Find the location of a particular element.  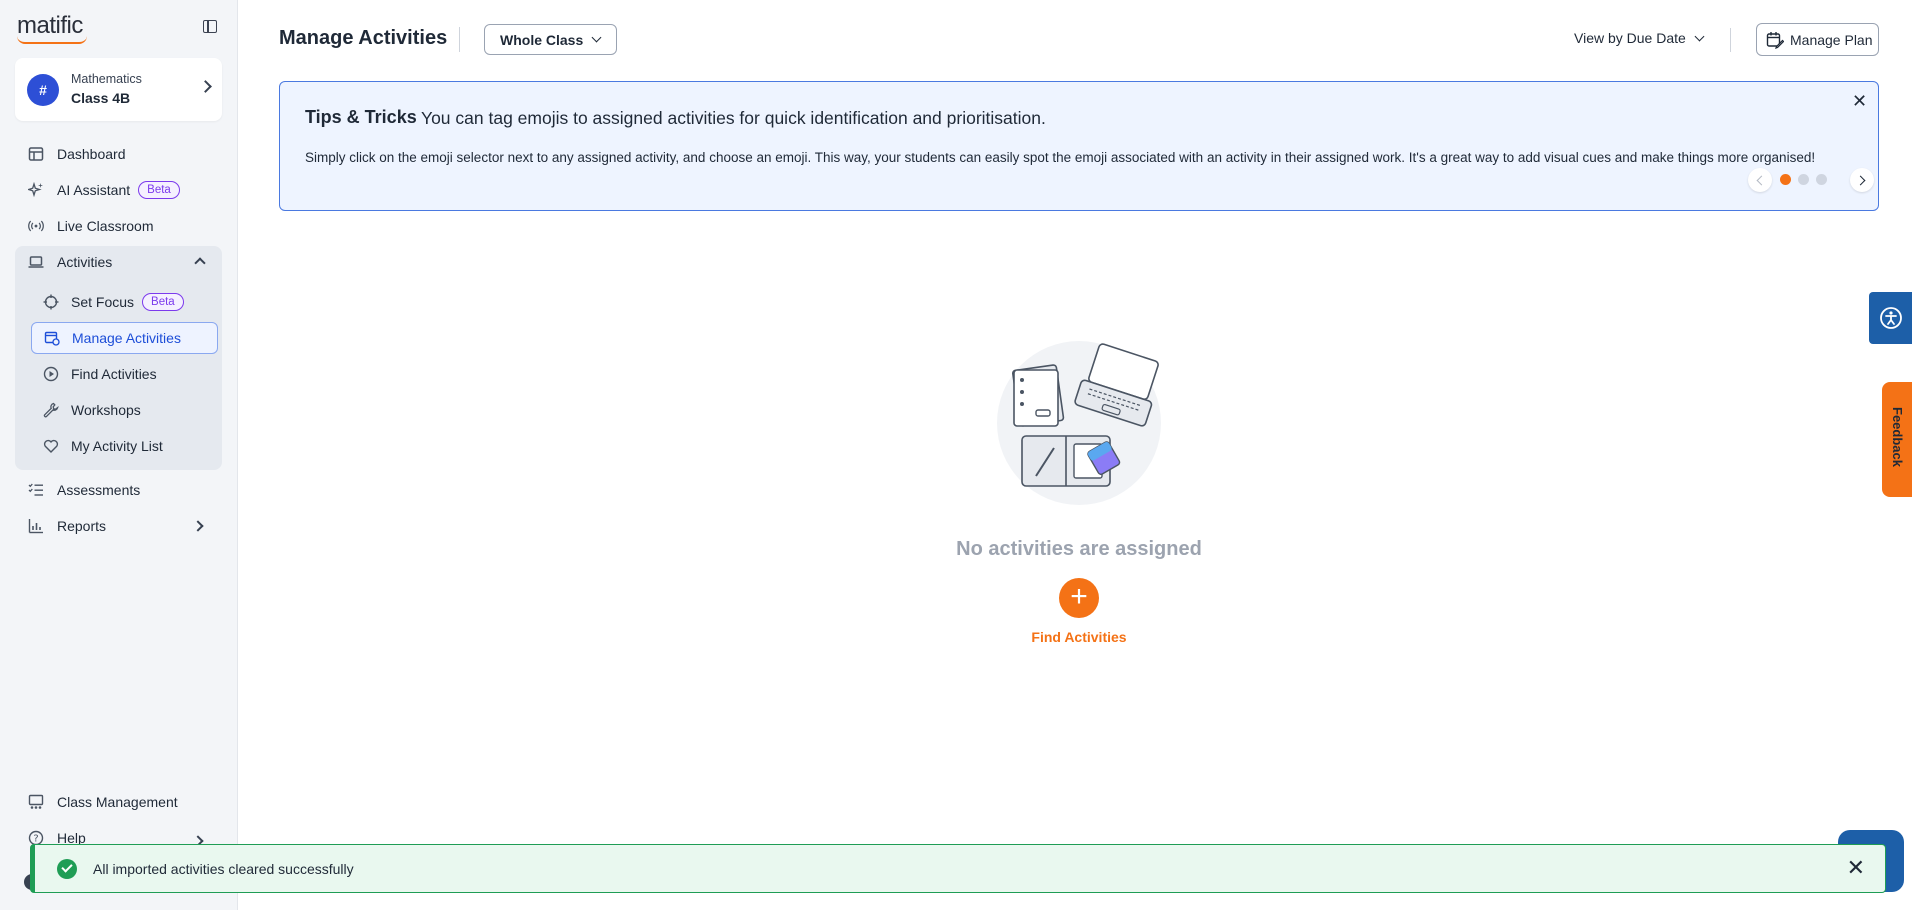

wrench-icon is located at coordinates (51, 410).